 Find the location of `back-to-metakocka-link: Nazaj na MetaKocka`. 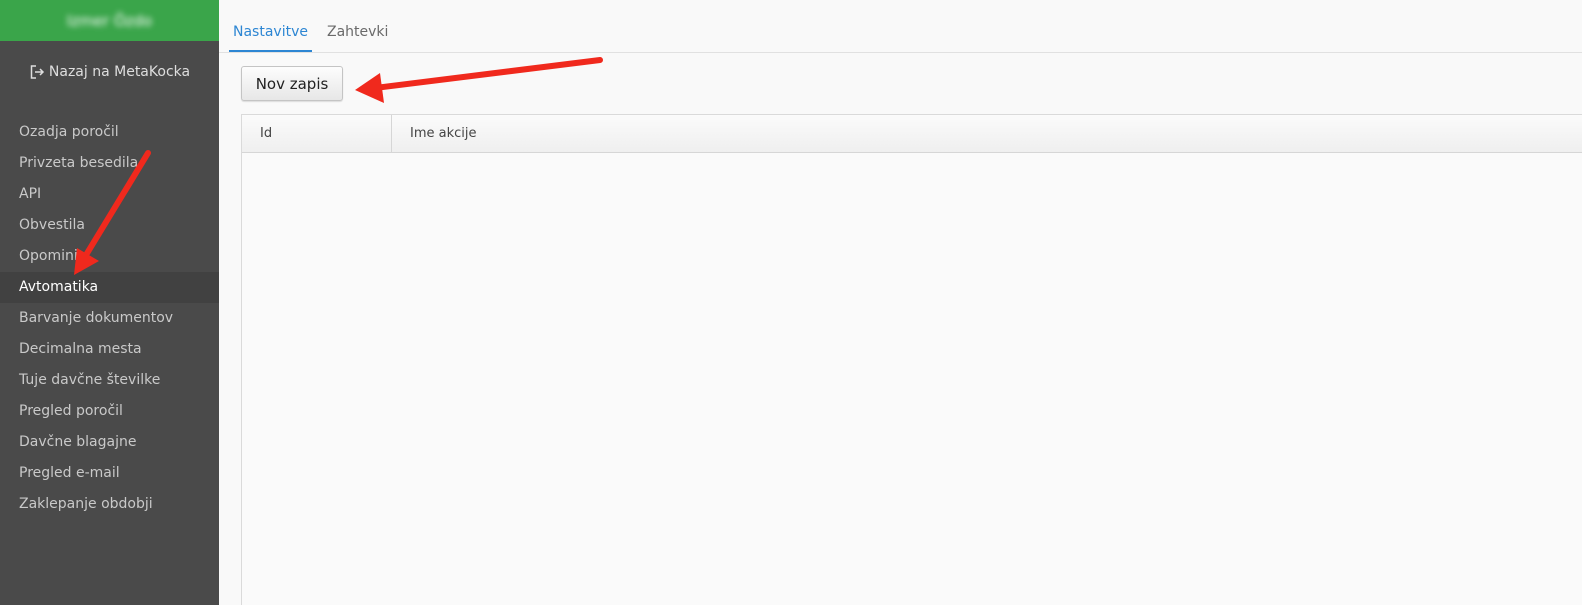

back-to-metakocka-link: Nazaj na MetaKocka is located at coordinates (109, 72).